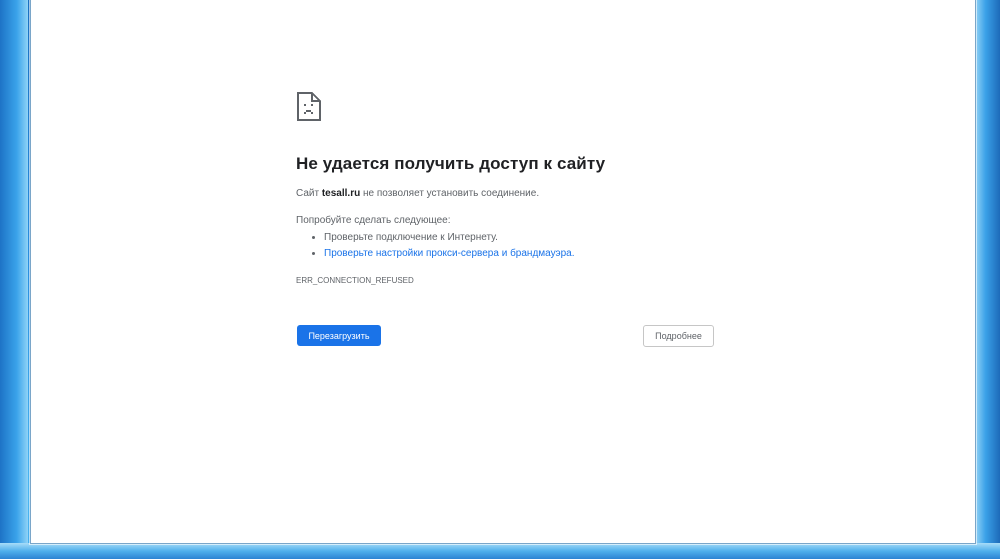 The width and height of the screenshot is (1000, 559). What do you see at coordinates (678, 336) in the screenshot?
I see `details-button: Подробнее` at bounding box center [678, 336].